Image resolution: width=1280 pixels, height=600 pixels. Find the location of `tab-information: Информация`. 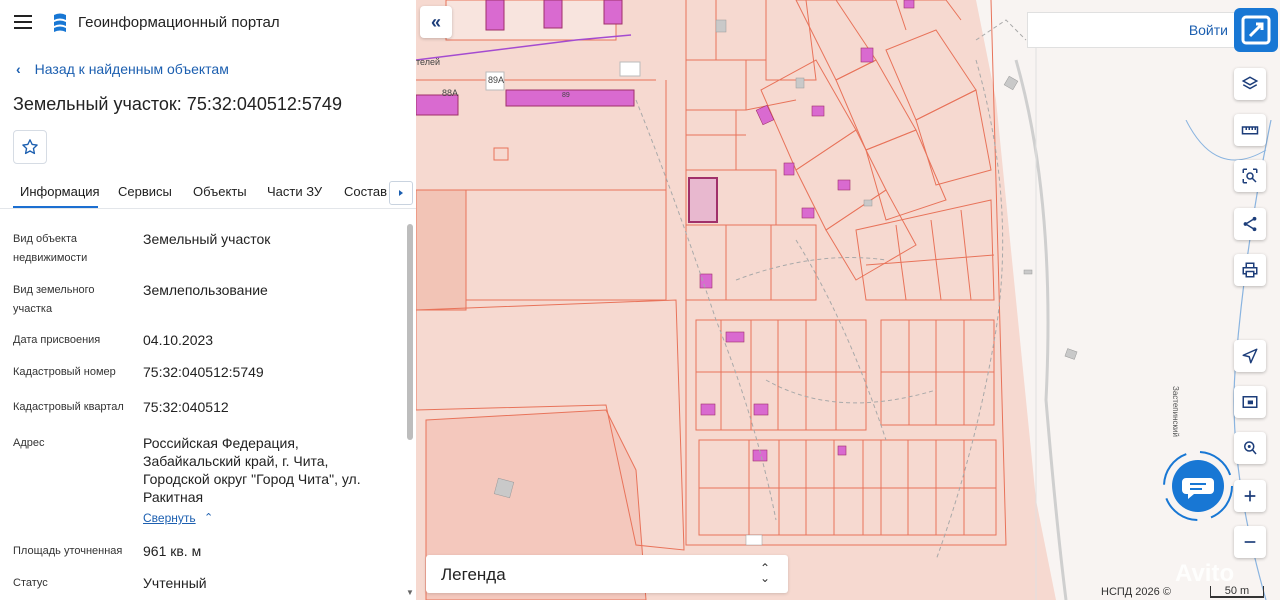

tab-information: Информация is located at coordinates (60, 191).